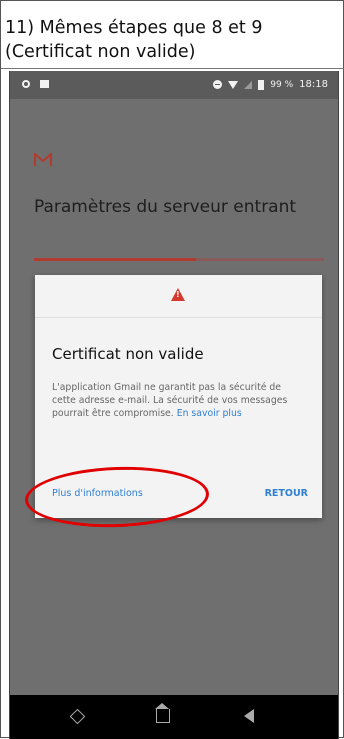 Image resolution: width=344 pixels, height=739 pixels. What do you see at coordinates (174, 717) in the screenshot?
I see `navigation-bar` at bounding box center [174, 717].